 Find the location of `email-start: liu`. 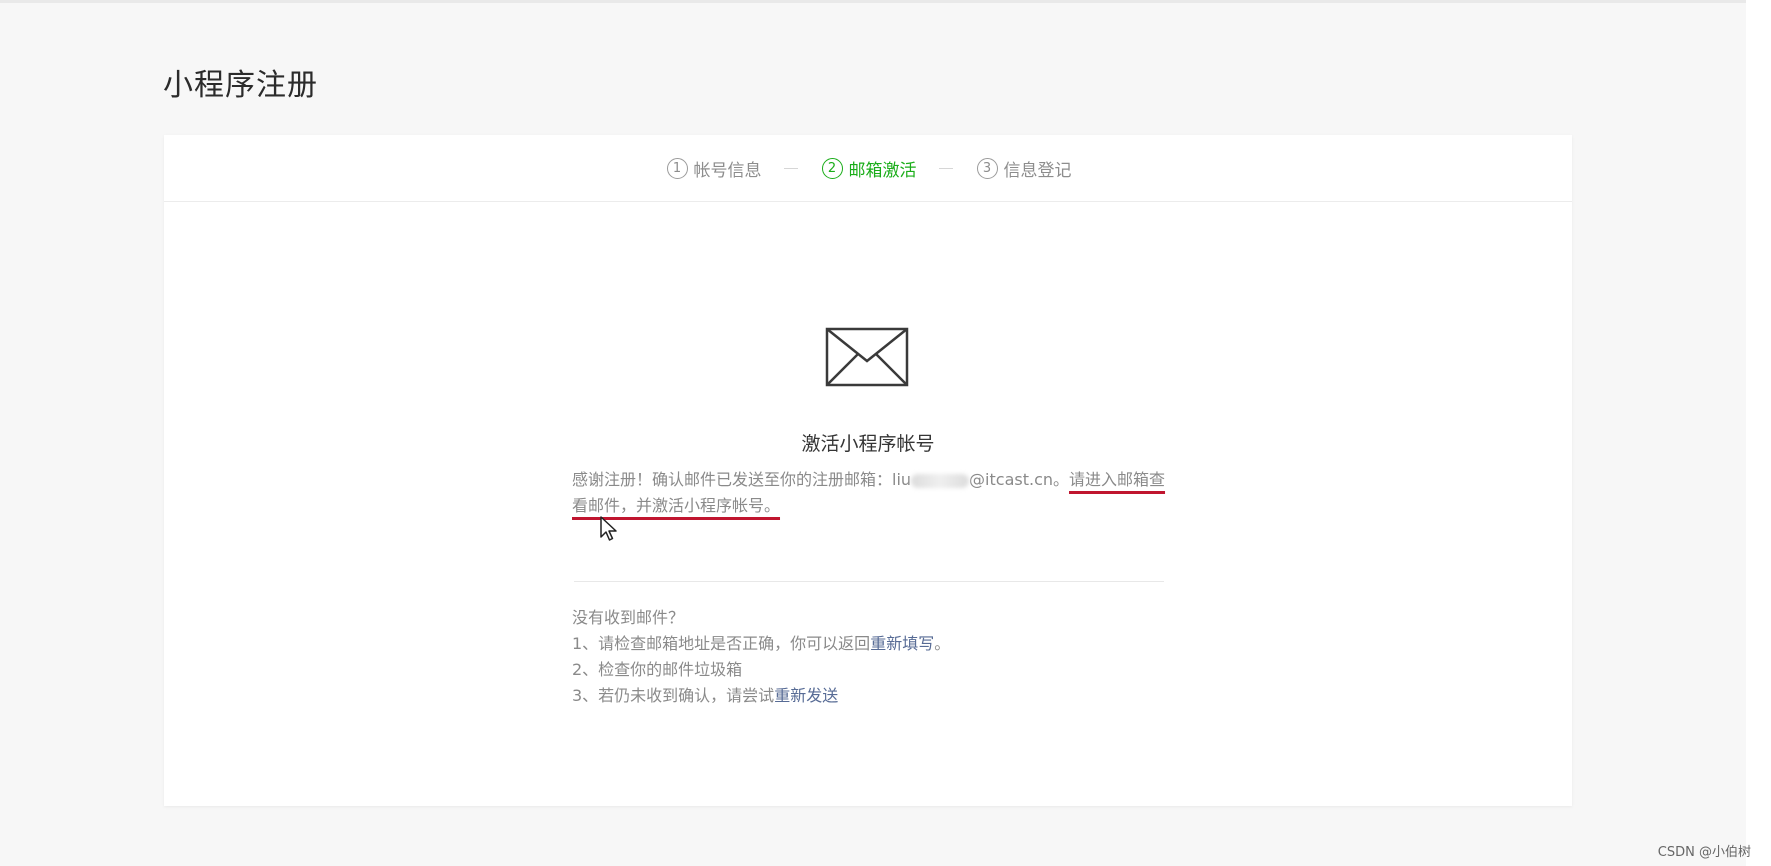

email-start: liu is located at coordinates (902, 479).